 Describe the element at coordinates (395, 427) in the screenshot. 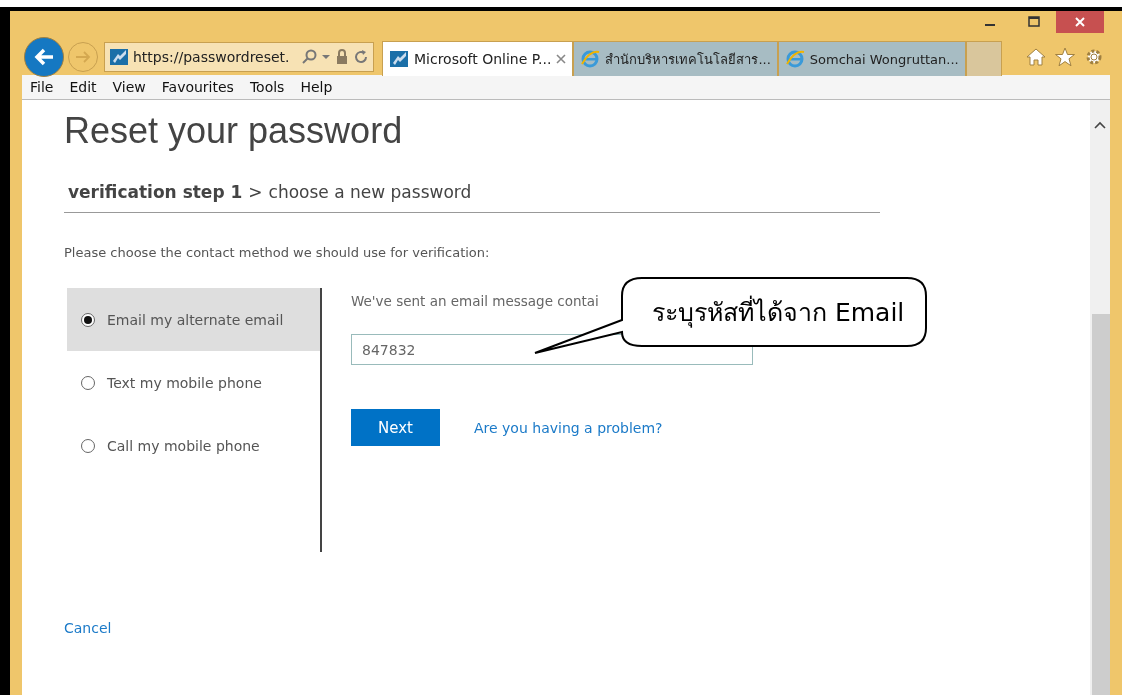

I see `next-button: Next` at that location.